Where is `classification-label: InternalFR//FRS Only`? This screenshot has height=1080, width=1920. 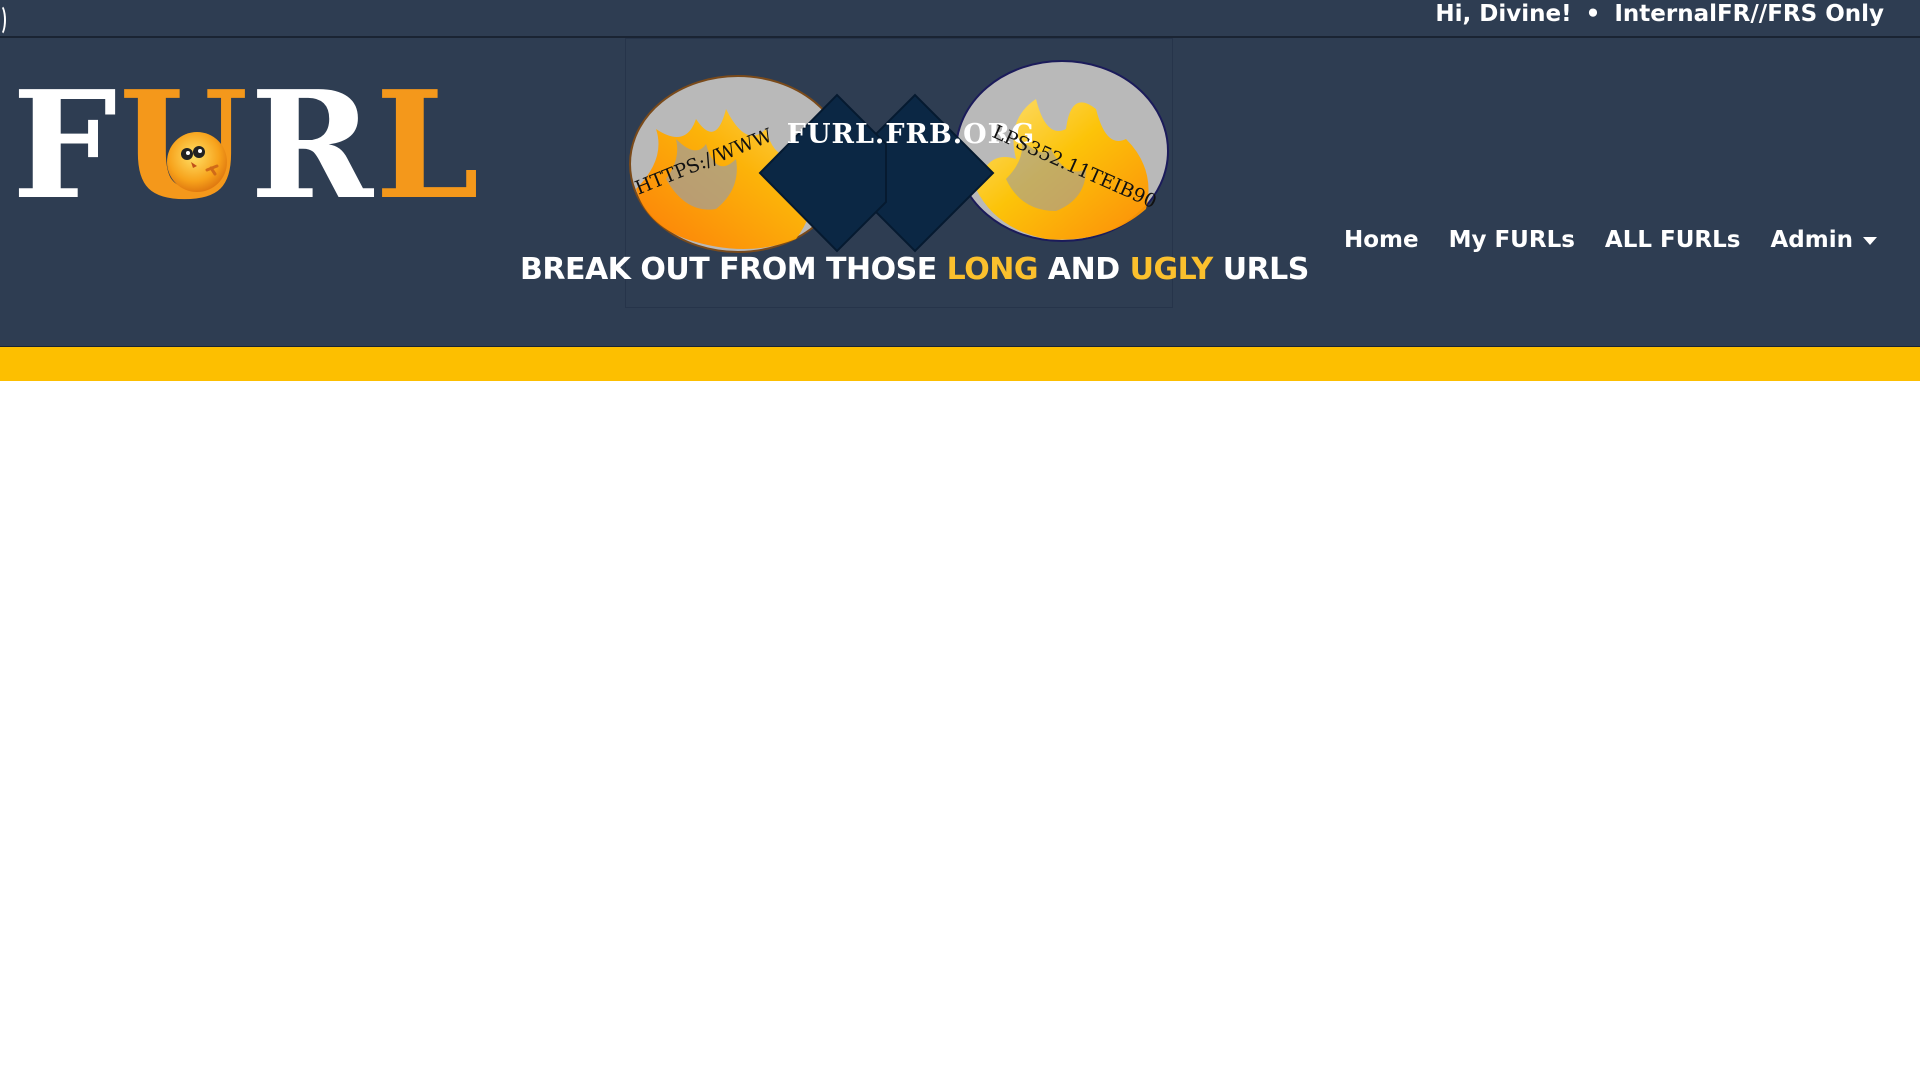 classification-label: InternalFR//FRS Only is located at coordinates (1749, 14).